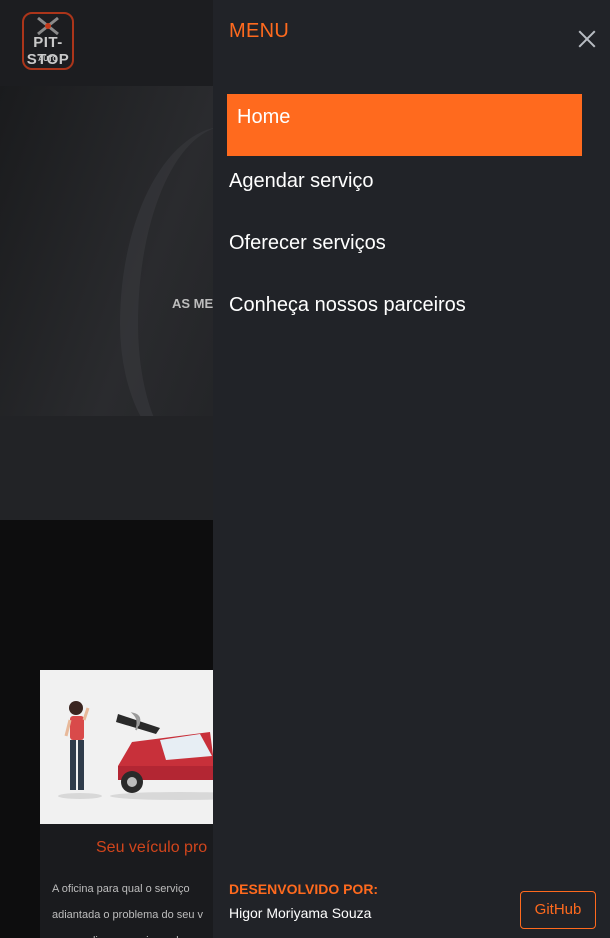 The width and height of the screenshot is (610, 938). I want to click on menu-item-agendar-servico: Agendar serviço, so click(404, 187).